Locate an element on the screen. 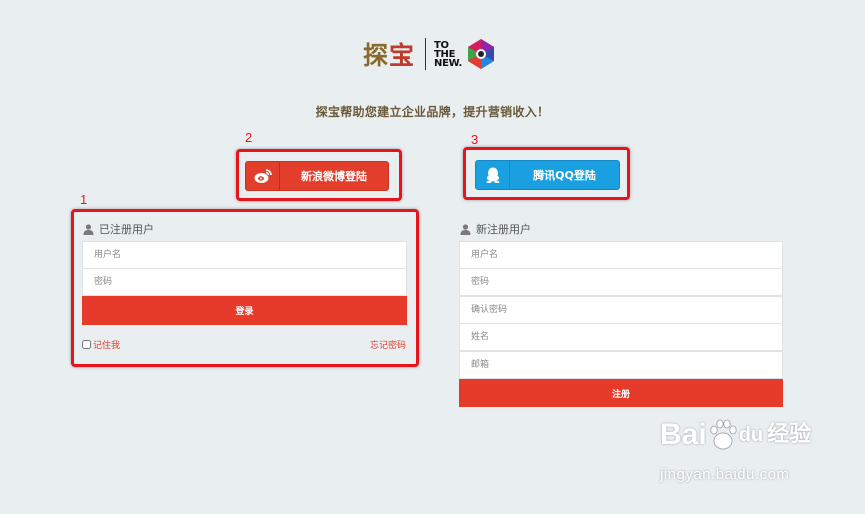 Image resolution: width=865 pixels, height=514 pixels. register-password-input is located at coordinates (621, 282).